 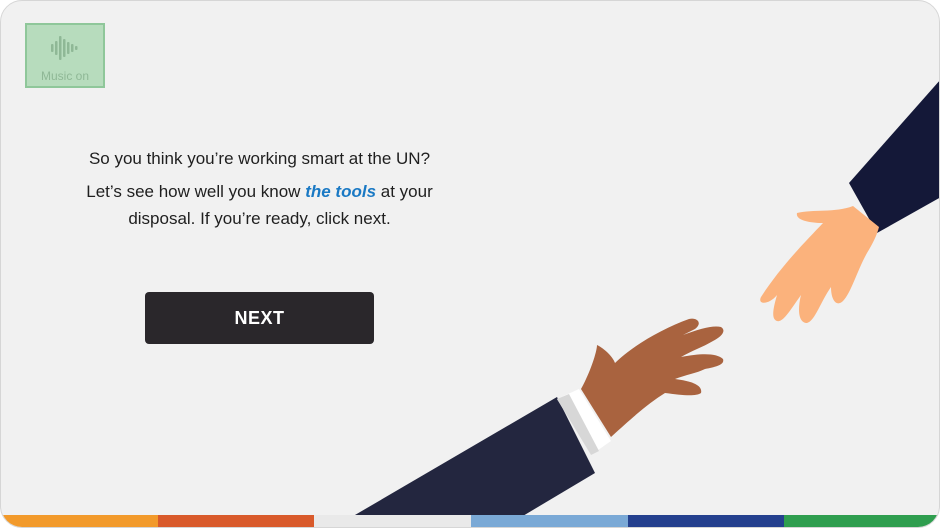 What do you see at coordinates (393, 521) in the screenshot?
I see `color-stripe-grey` at bounding box center [393, 521].